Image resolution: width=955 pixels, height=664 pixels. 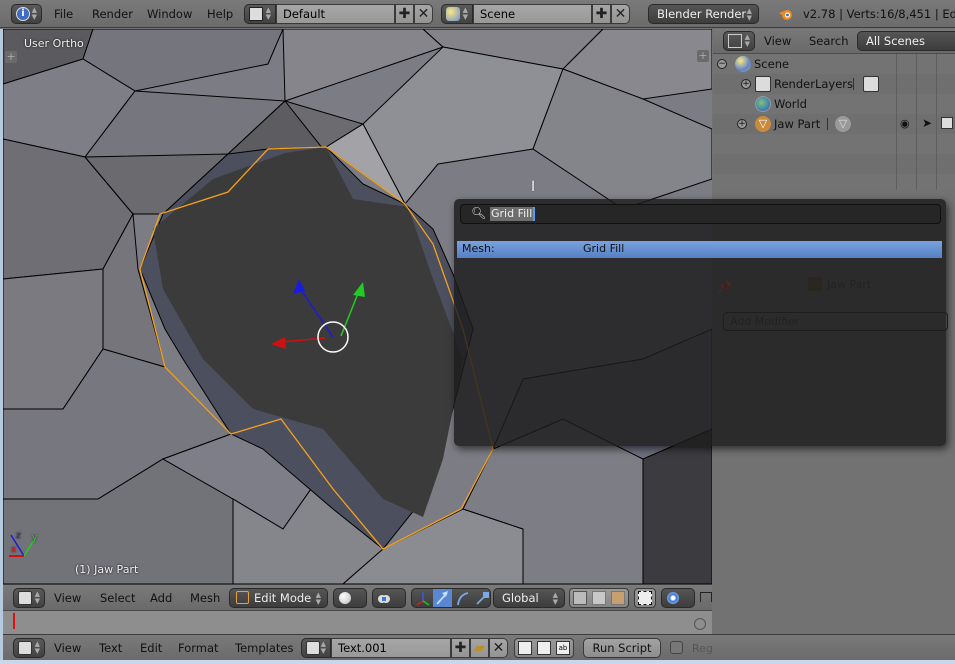 What do you see at coordinates (278, 598) in the screenshot?
I see `mode-dropdown: Edit Mode ▲ ▼` at bounding box center [278, 598].